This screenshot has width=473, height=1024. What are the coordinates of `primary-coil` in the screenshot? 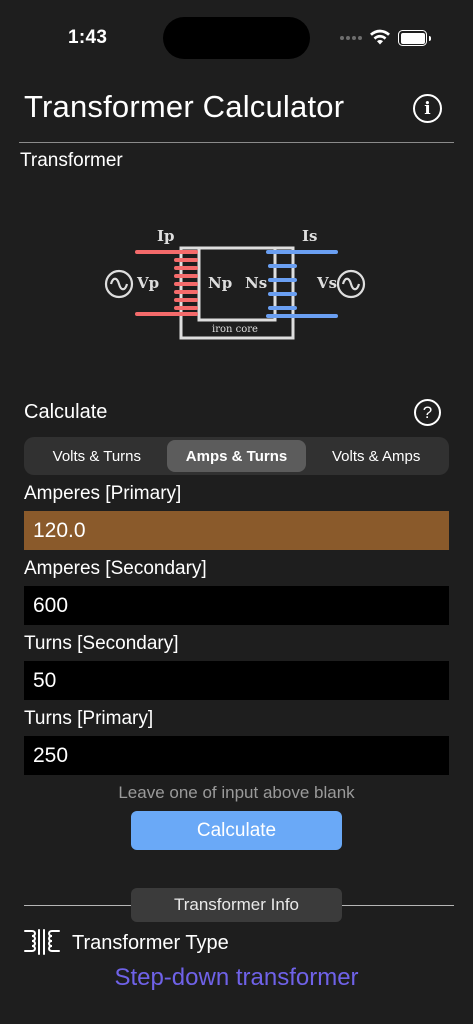 It's located at (186, 284).